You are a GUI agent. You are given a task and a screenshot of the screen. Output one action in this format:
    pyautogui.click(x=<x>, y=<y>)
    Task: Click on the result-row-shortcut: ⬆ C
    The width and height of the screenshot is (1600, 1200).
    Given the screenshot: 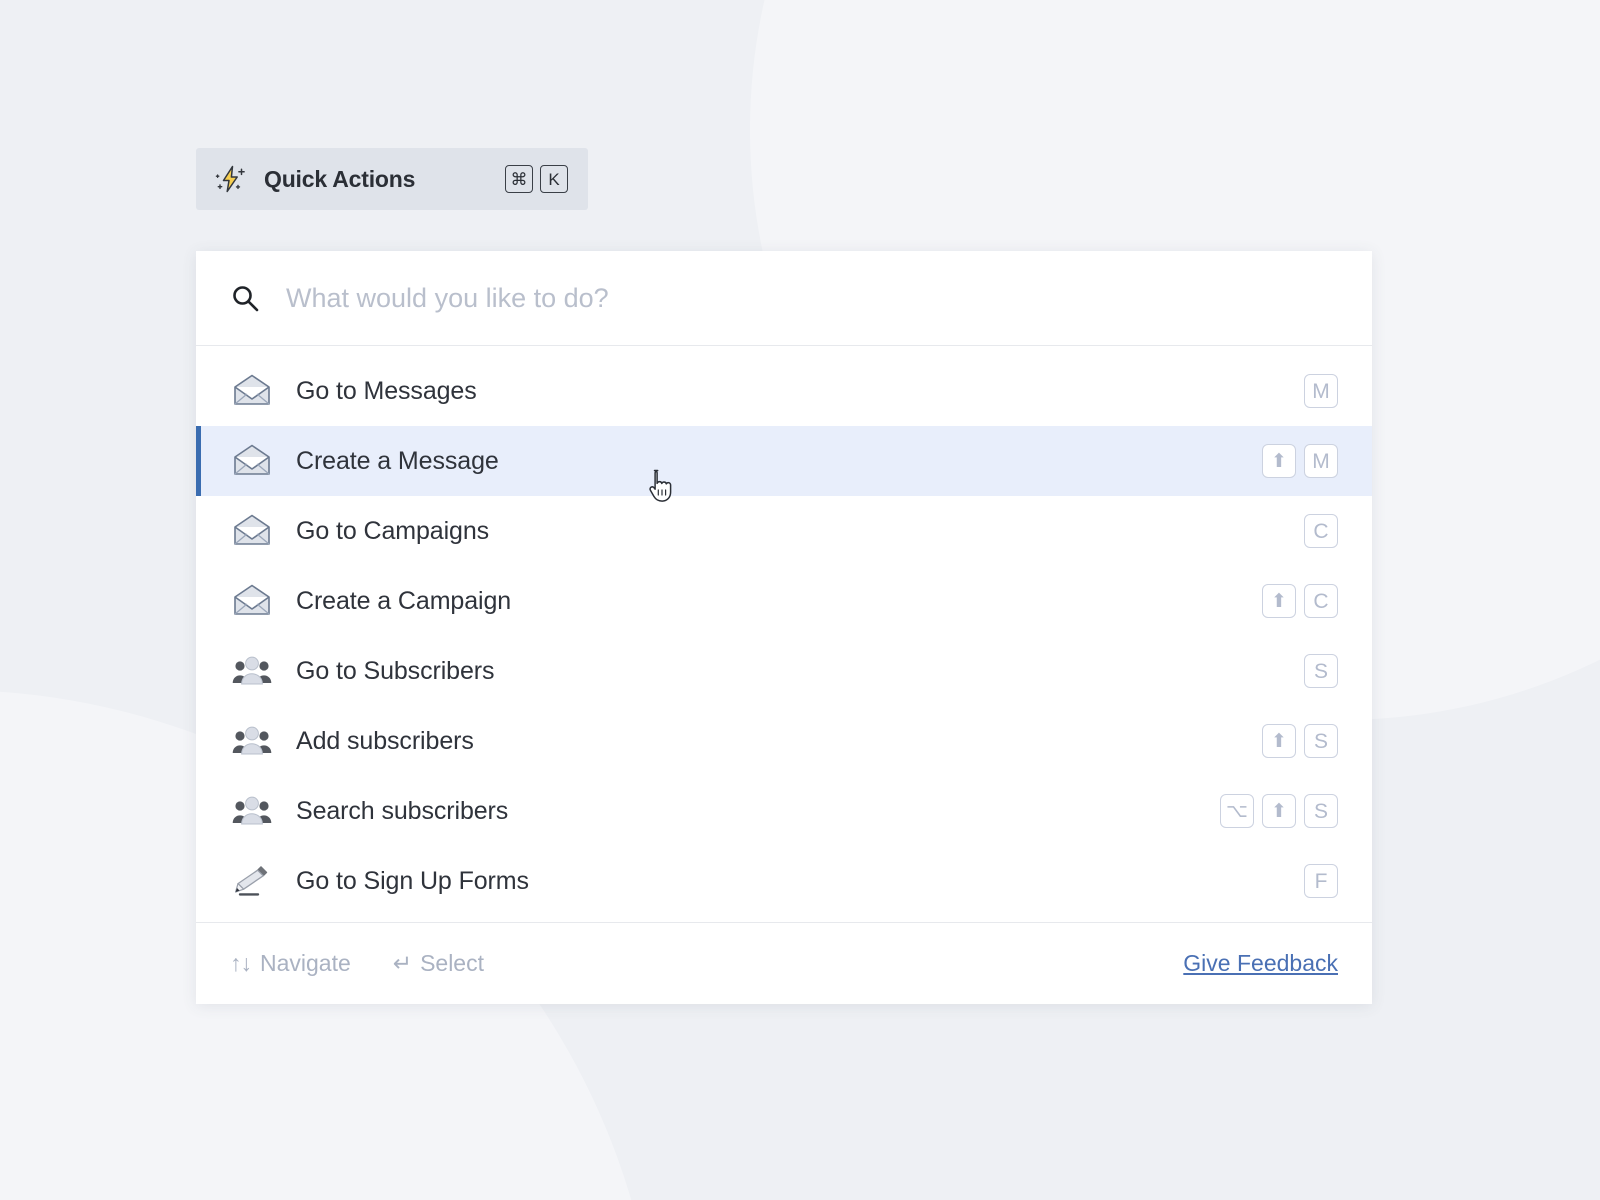 What is the action you would take?
    pyautogui.click(x=1300, y=601)
    